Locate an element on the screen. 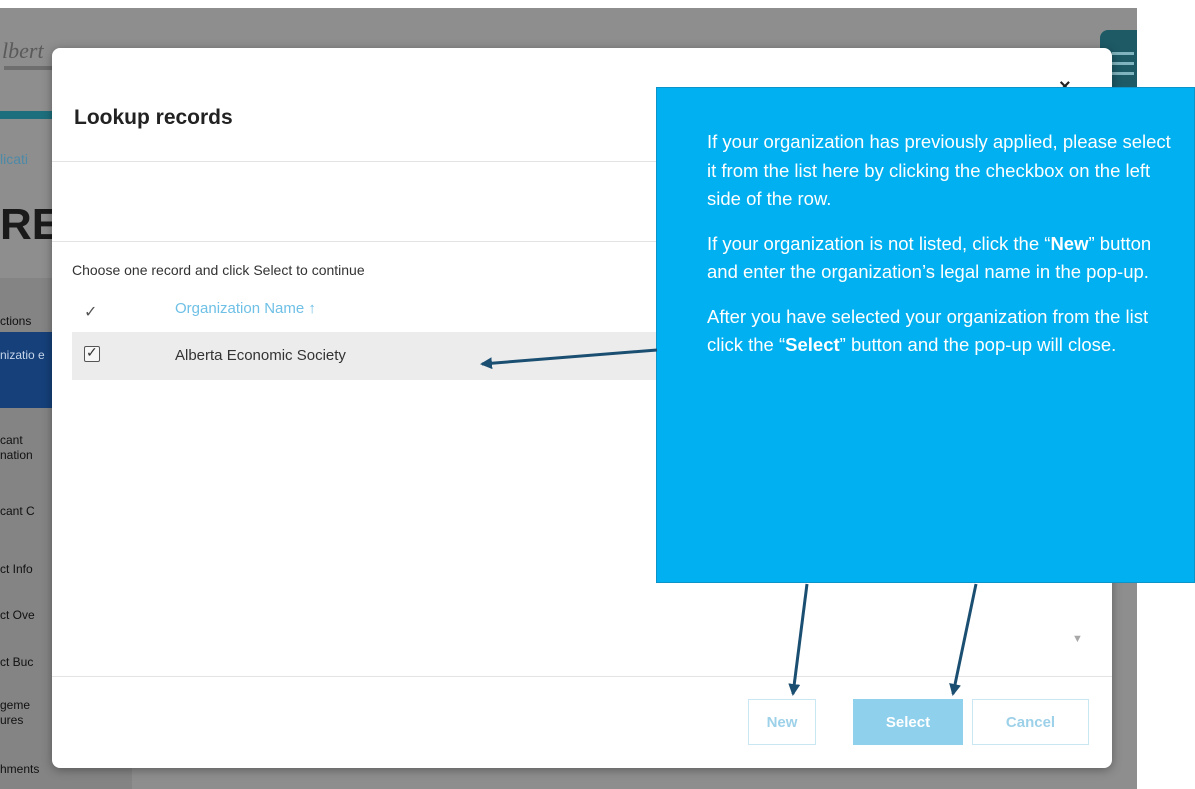  arrow-to-select-button is located at coordinates (963, 639).